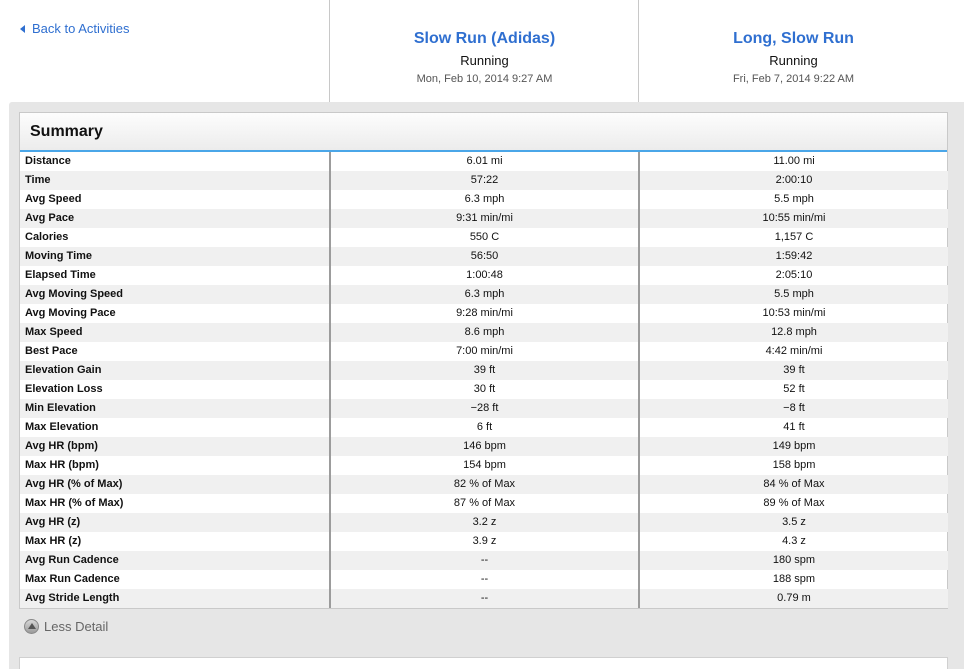  What do you see at coordinates (53, 541) in the screenshot?
I see `row-label: Max HR (z)` at bounding box center [53, 541].